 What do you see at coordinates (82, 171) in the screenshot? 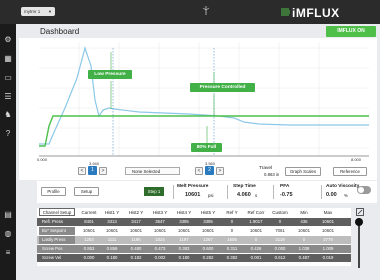
I see `cursor-a-prev-button: <` at bounding box center [82, 171].